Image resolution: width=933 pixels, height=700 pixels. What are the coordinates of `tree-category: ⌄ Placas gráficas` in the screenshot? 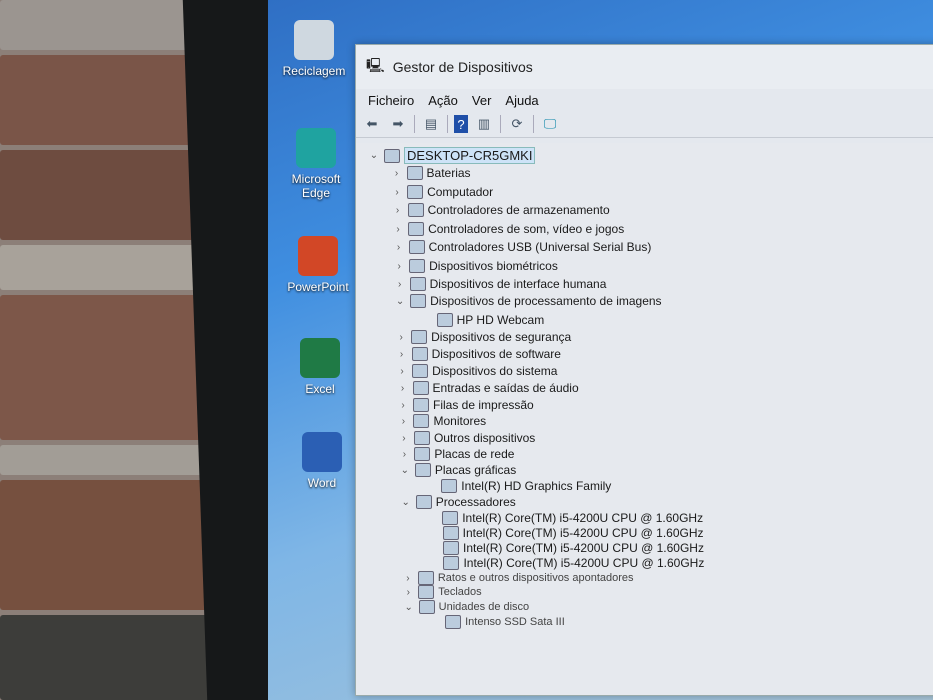 It's located at (457, 470).